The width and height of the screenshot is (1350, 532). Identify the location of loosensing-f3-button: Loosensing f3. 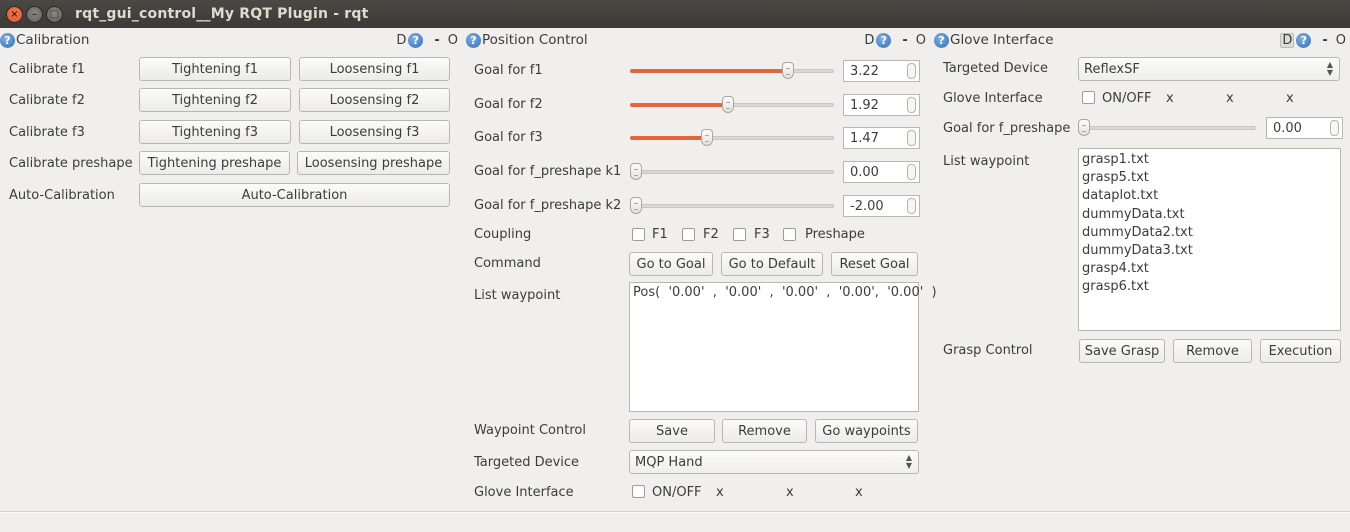
(374, 132).